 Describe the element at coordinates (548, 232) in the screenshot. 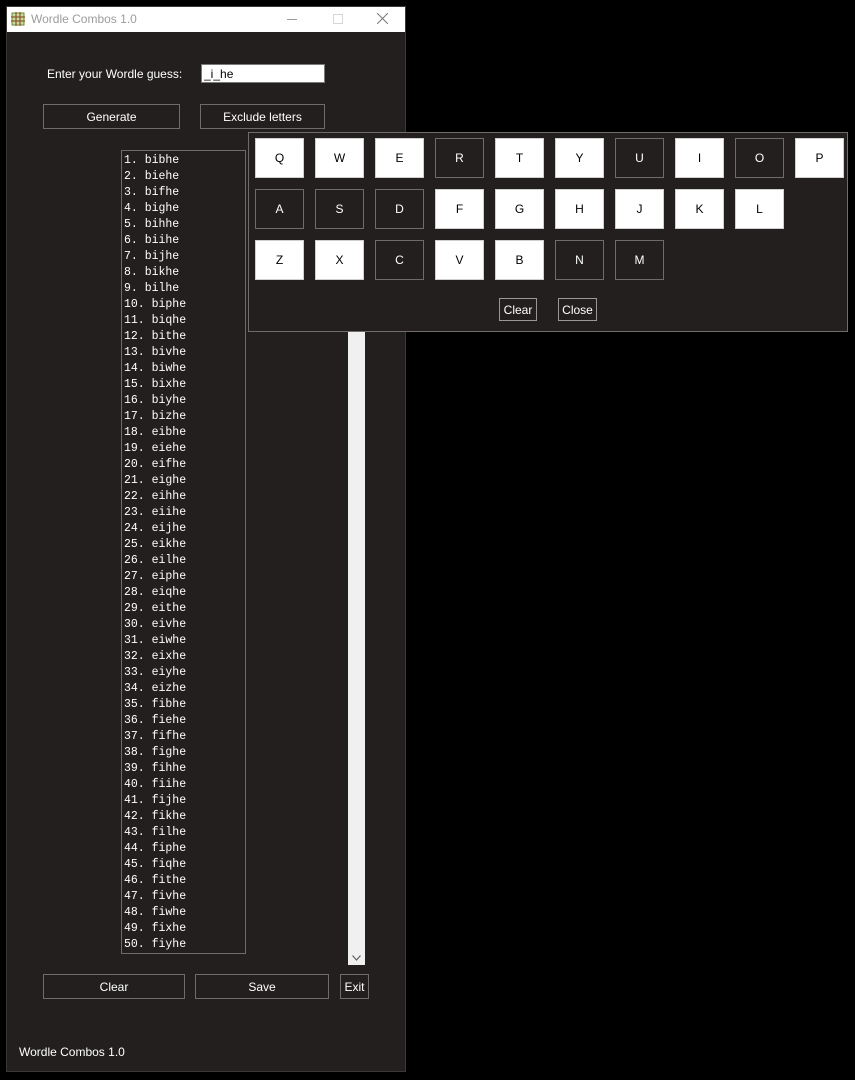

I see `exclude-letters-popup: QWERTYUIOP ASDFGHJKL ZXCVBNM Clear Close` at that location.